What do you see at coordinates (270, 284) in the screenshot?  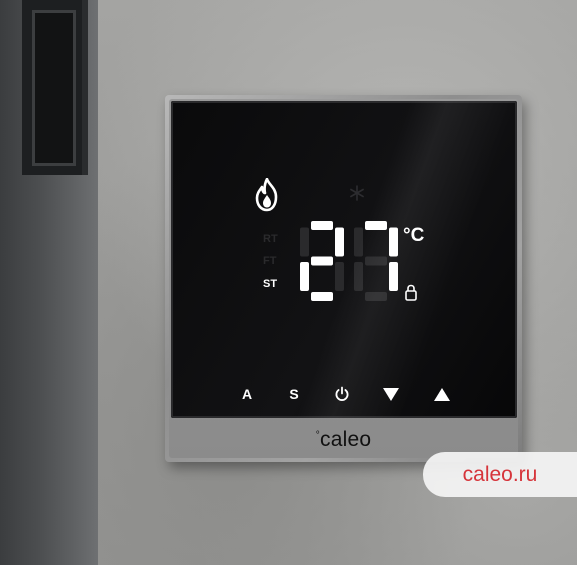 I see `mode-label-st: ST` at bounding box center [270, 284].